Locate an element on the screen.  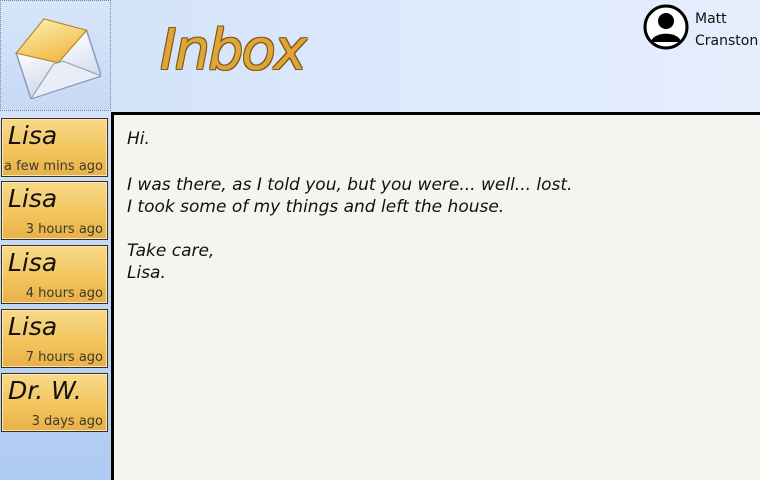
user-name: Matt Cranston is located at coordinates (727, 30).